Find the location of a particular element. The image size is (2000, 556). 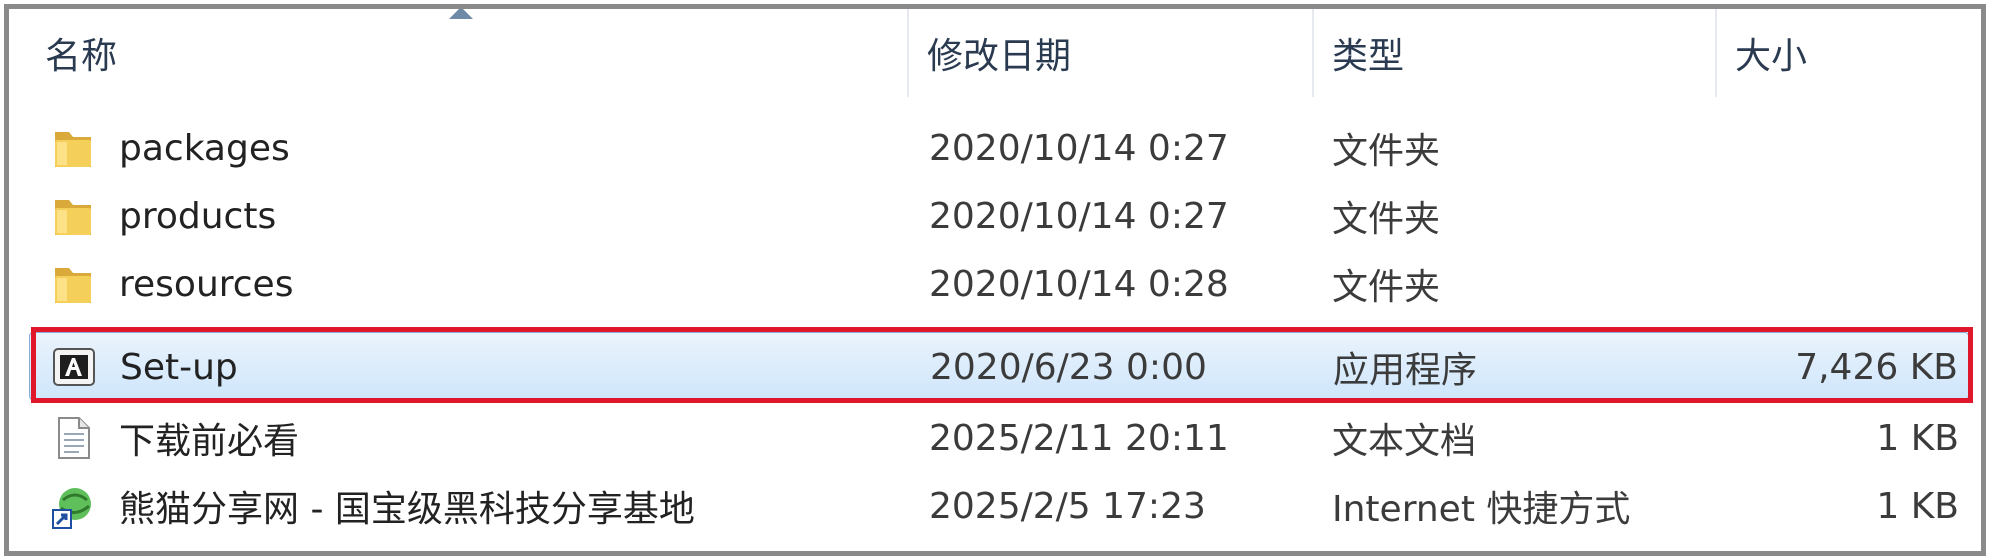

file-row-packages: packages 2020/10/14 0:27 文件夹 is located at coordinates (999, 148).